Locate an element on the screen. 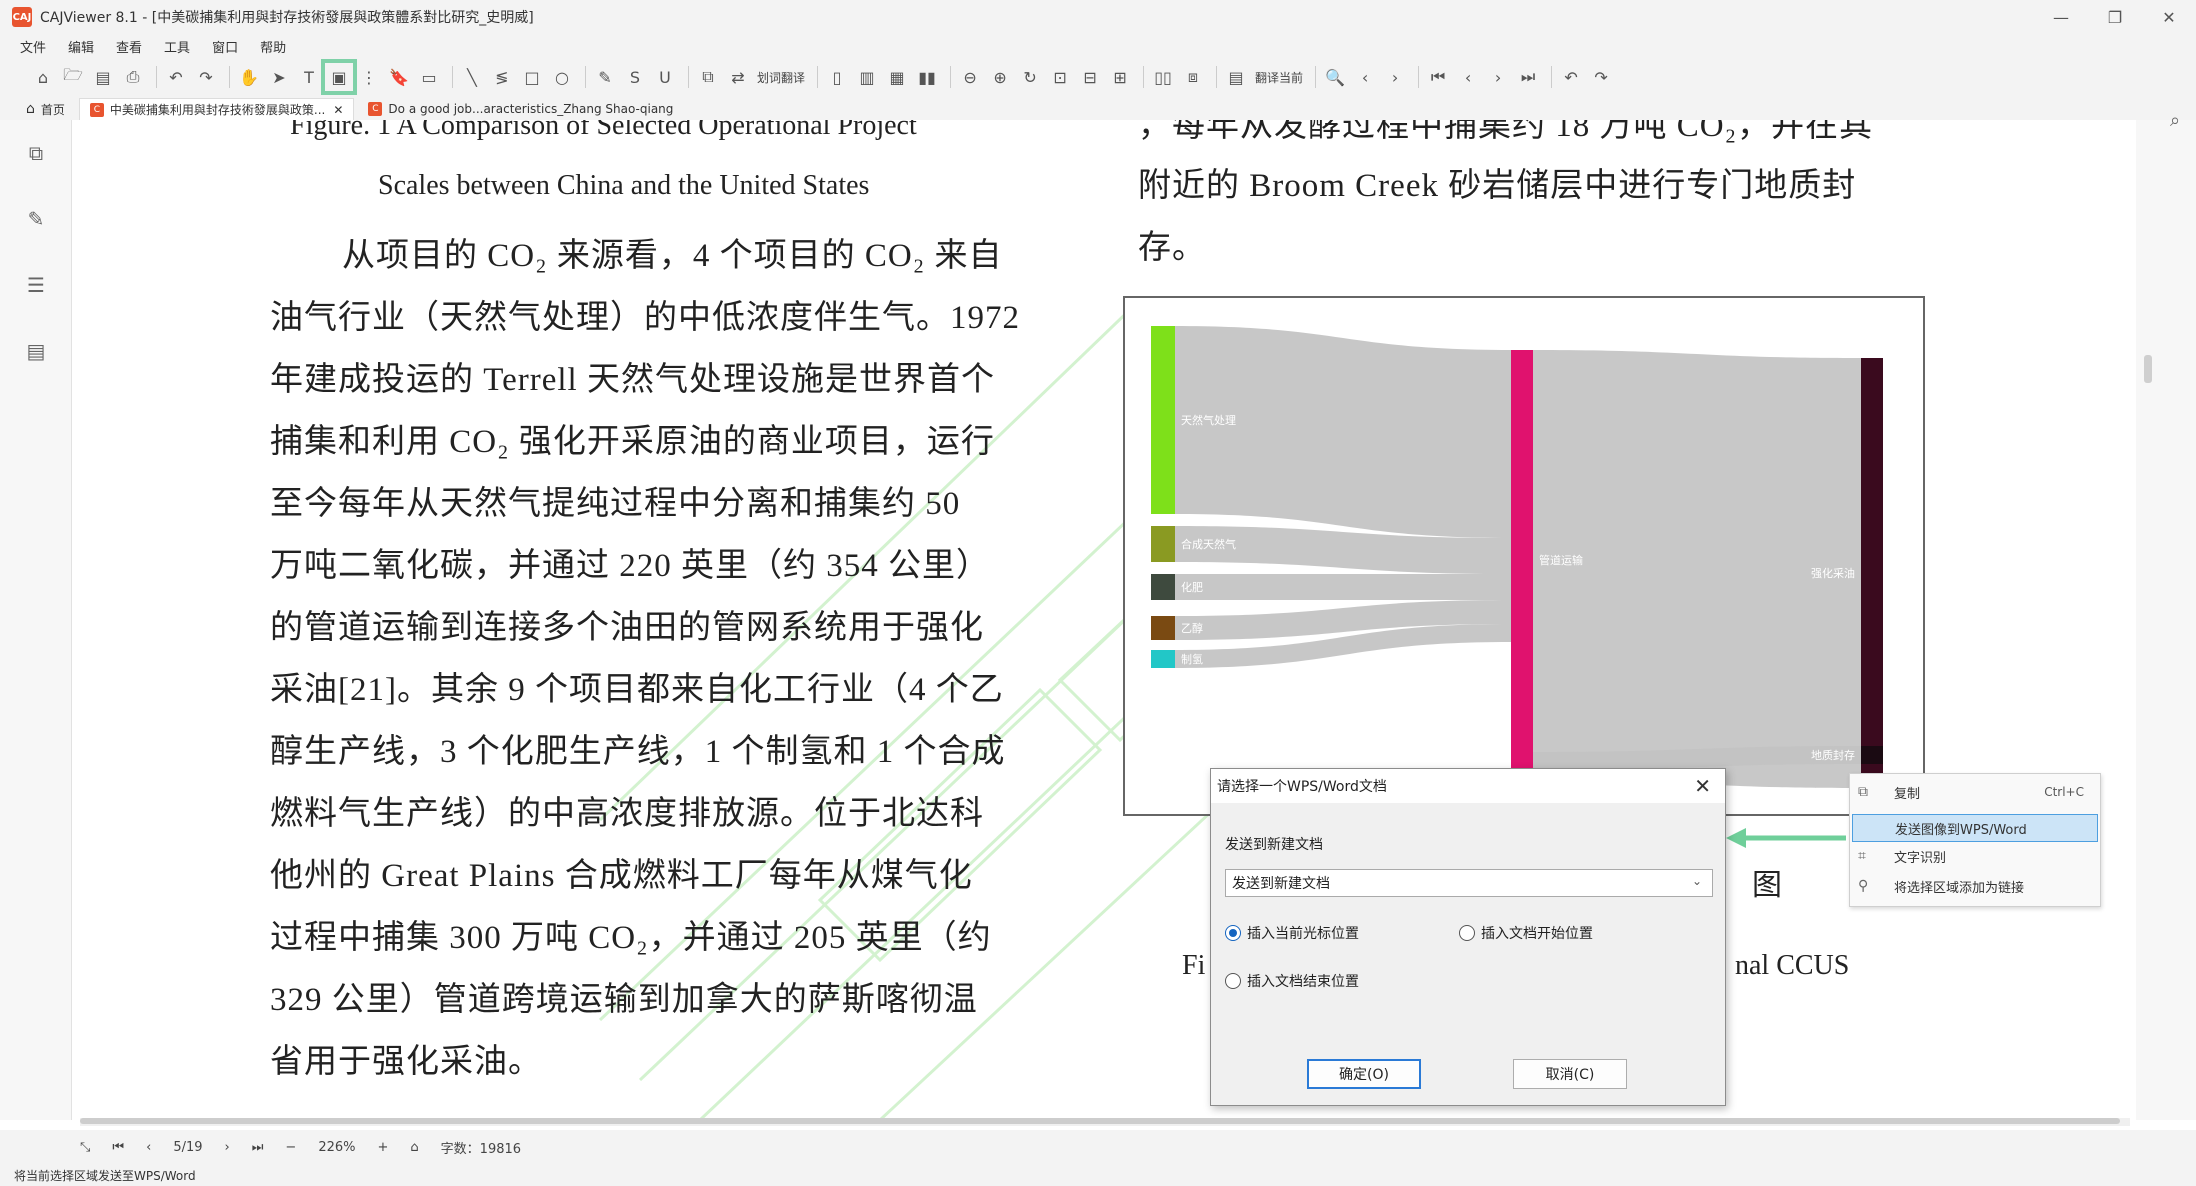 Image resolution: width=2196 pixels, height=1186 pixels. horizontal-scrollbar is located at coordinates (1105, 1122).